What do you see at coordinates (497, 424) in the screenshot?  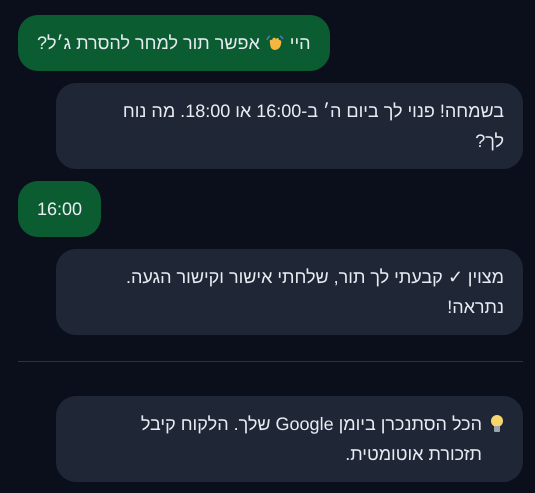 I see `light-bulb-icon` at bounding box center [497, 424].